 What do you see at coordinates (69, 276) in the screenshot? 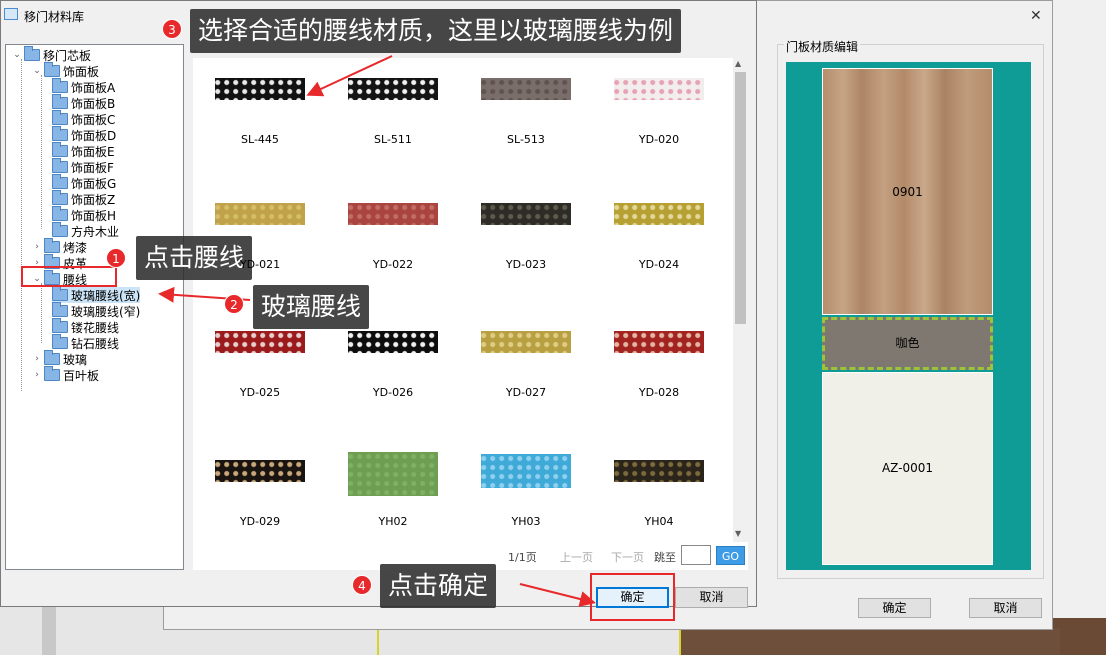
I see `highlight-waistline-node` at bounding box center [69, 276].